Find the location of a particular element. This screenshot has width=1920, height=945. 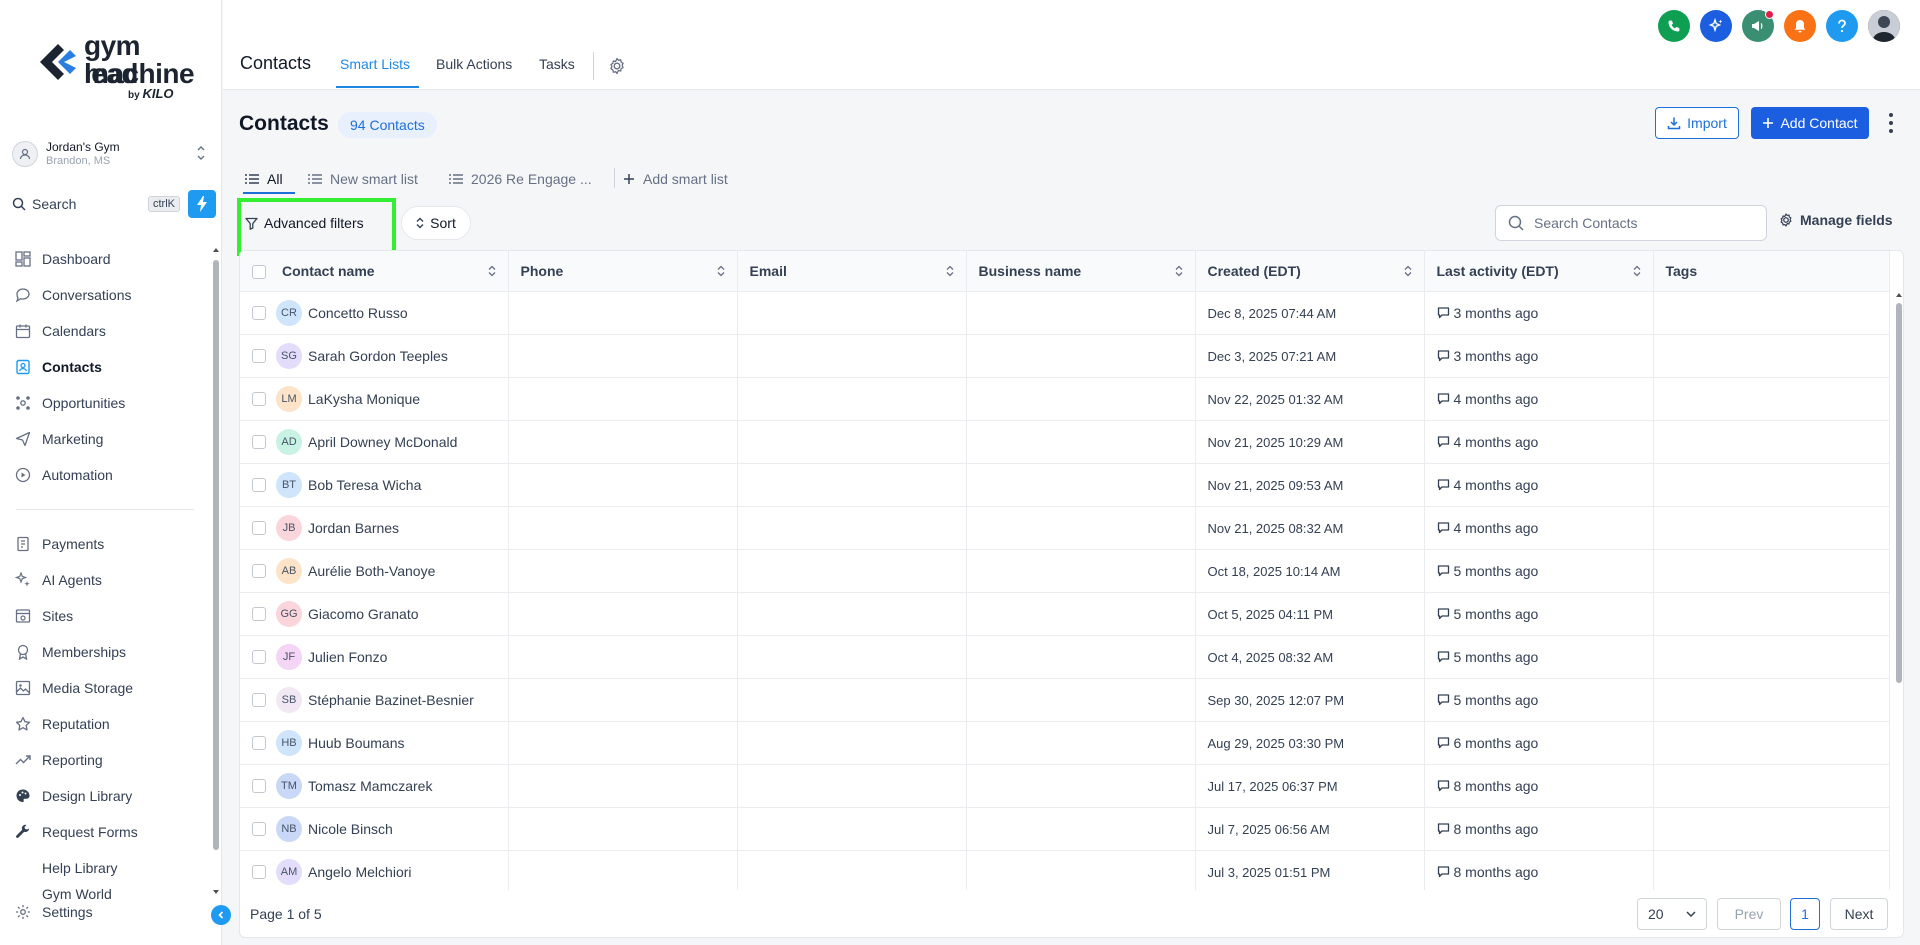

account-switcher: Jordan's Gym Brandon, MS is located at coordinates (111, 154).